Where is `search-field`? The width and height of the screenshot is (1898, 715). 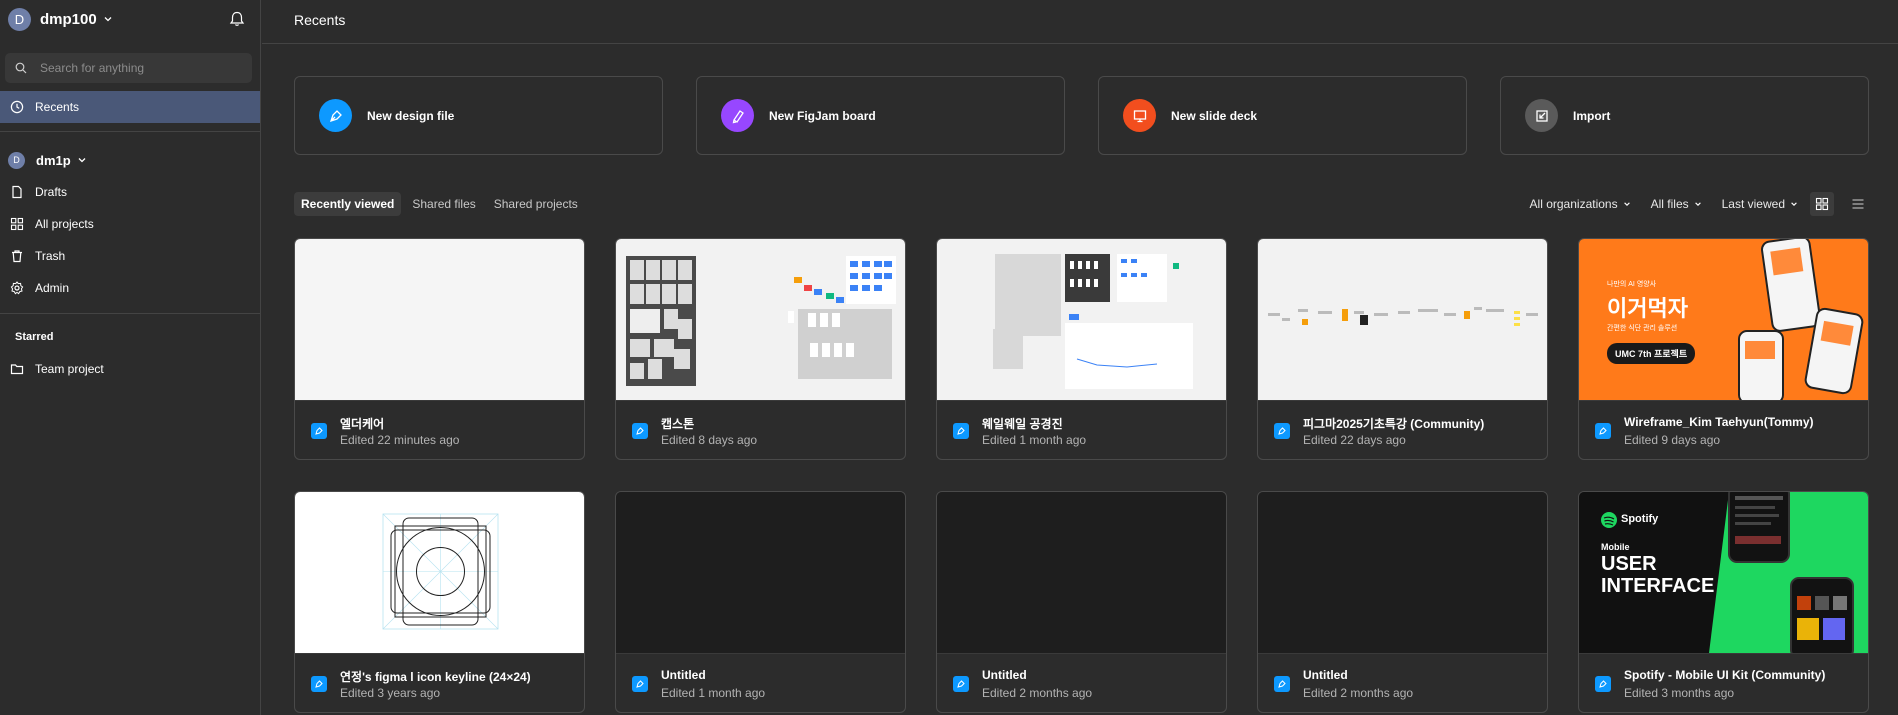 search-field is located at coordinates (128, 68).